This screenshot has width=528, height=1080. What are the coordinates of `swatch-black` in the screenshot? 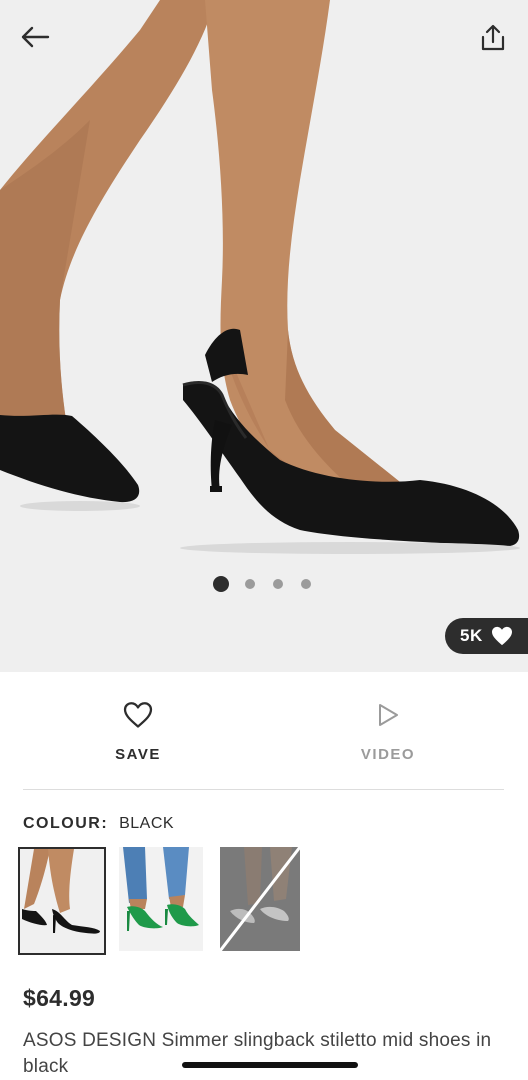 It's located at (62, 901).